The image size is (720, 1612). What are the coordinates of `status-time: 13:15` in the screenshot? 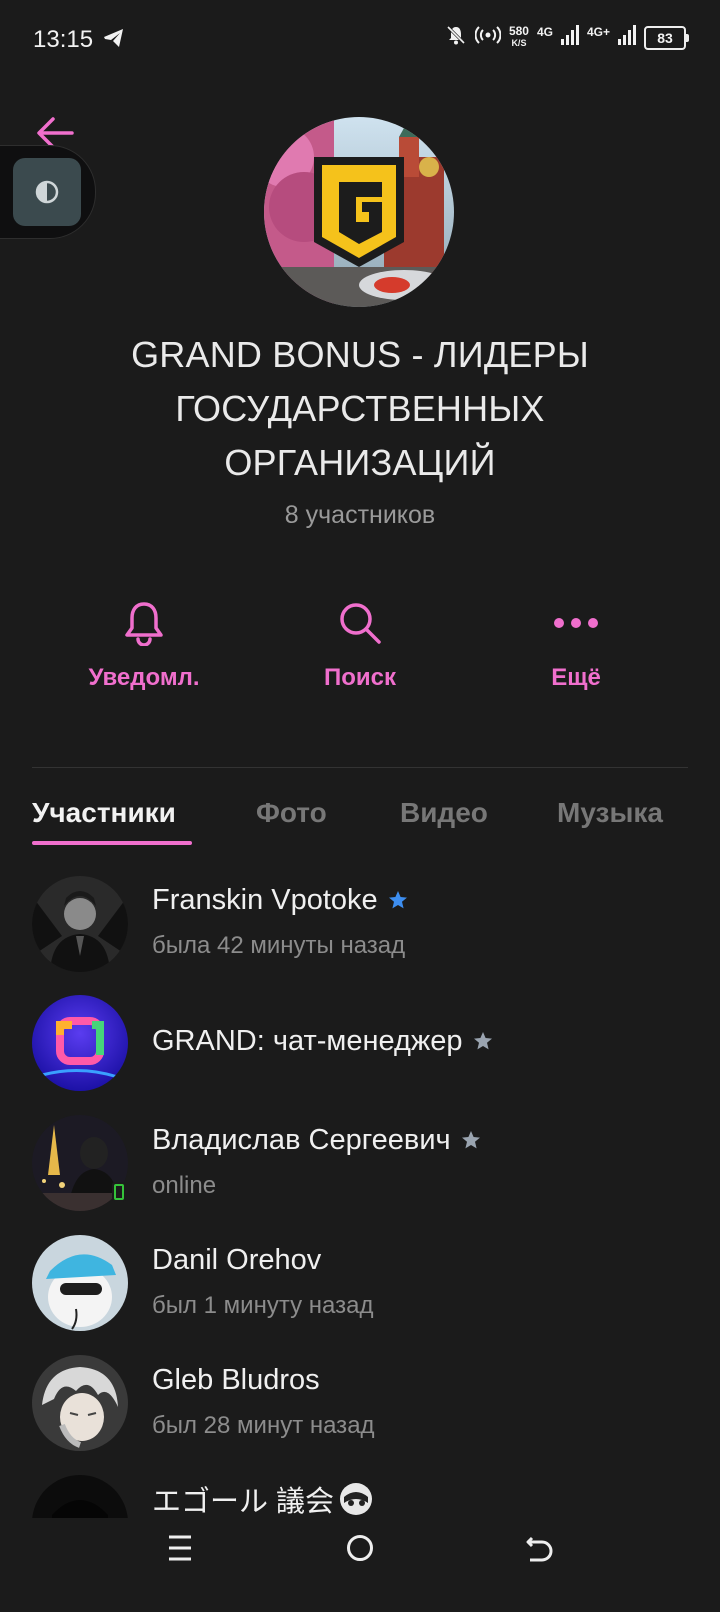 It's located at (63, 39).